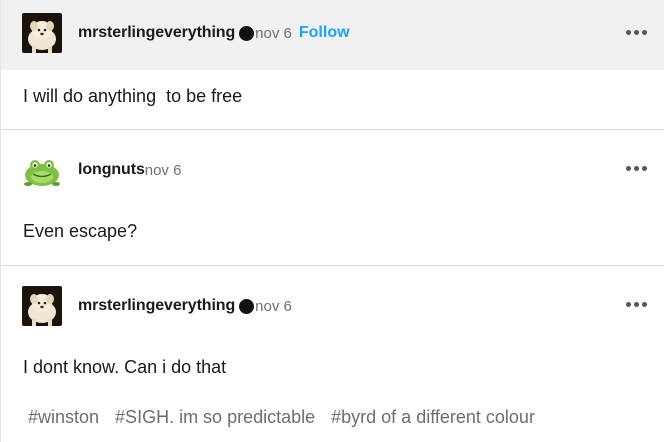 This screenshot has width=664, height=442. What do you see at coordinates (125, 367) in the screenshot?
I see `post-text: I dont know. Can i do that` at bounding box center [125, 367].